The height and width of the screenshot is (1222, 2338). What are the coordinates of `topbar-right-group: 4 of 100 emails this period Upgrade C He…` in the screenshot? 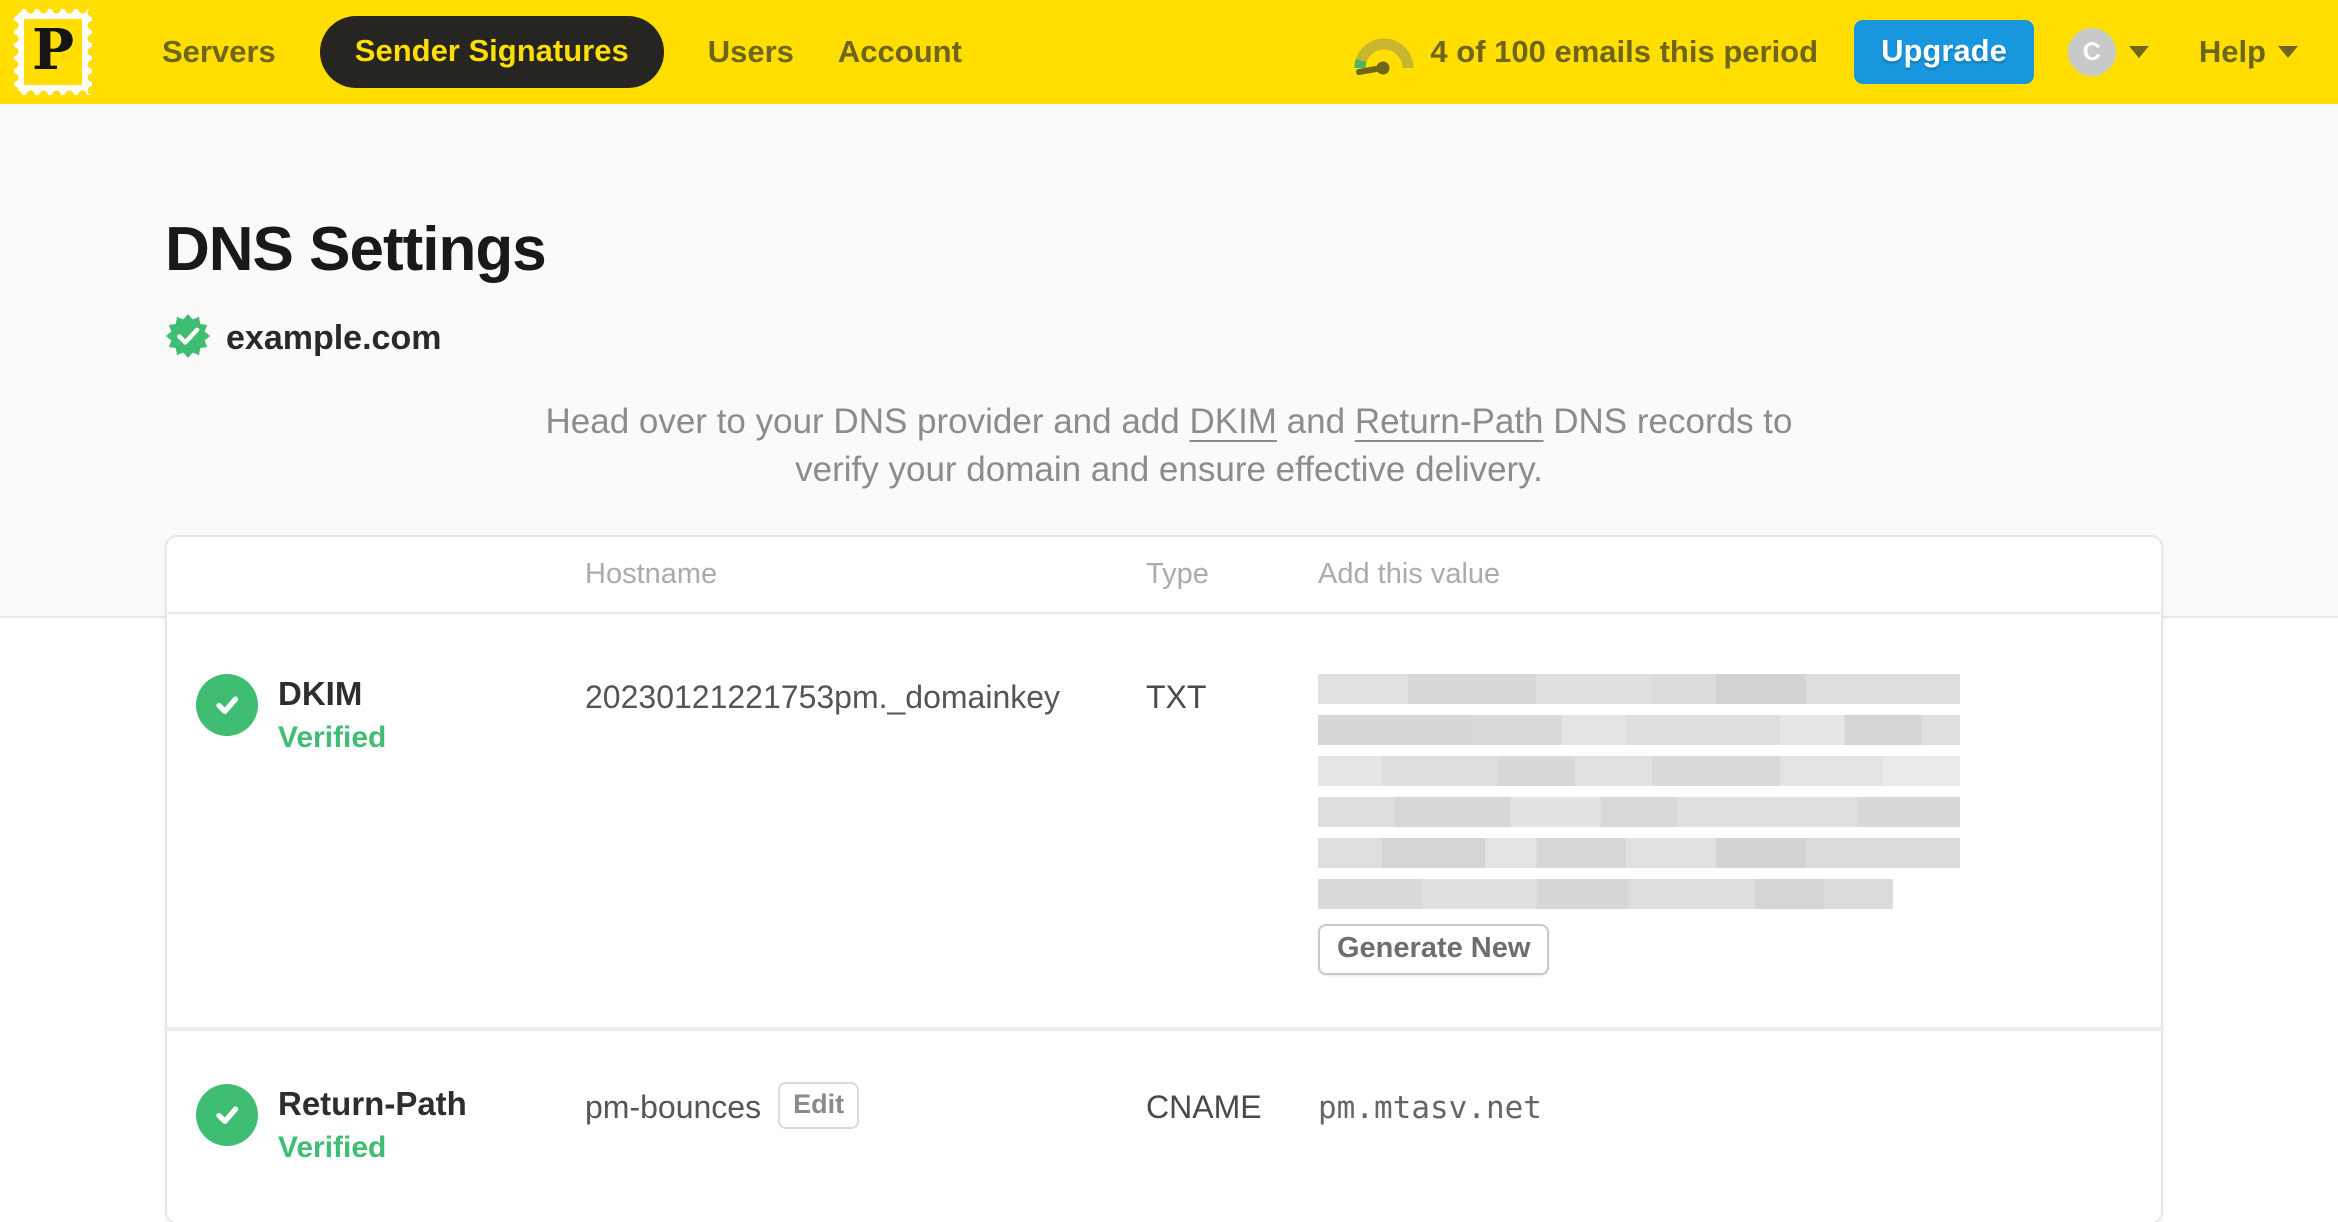 It's located at (1825, 52).